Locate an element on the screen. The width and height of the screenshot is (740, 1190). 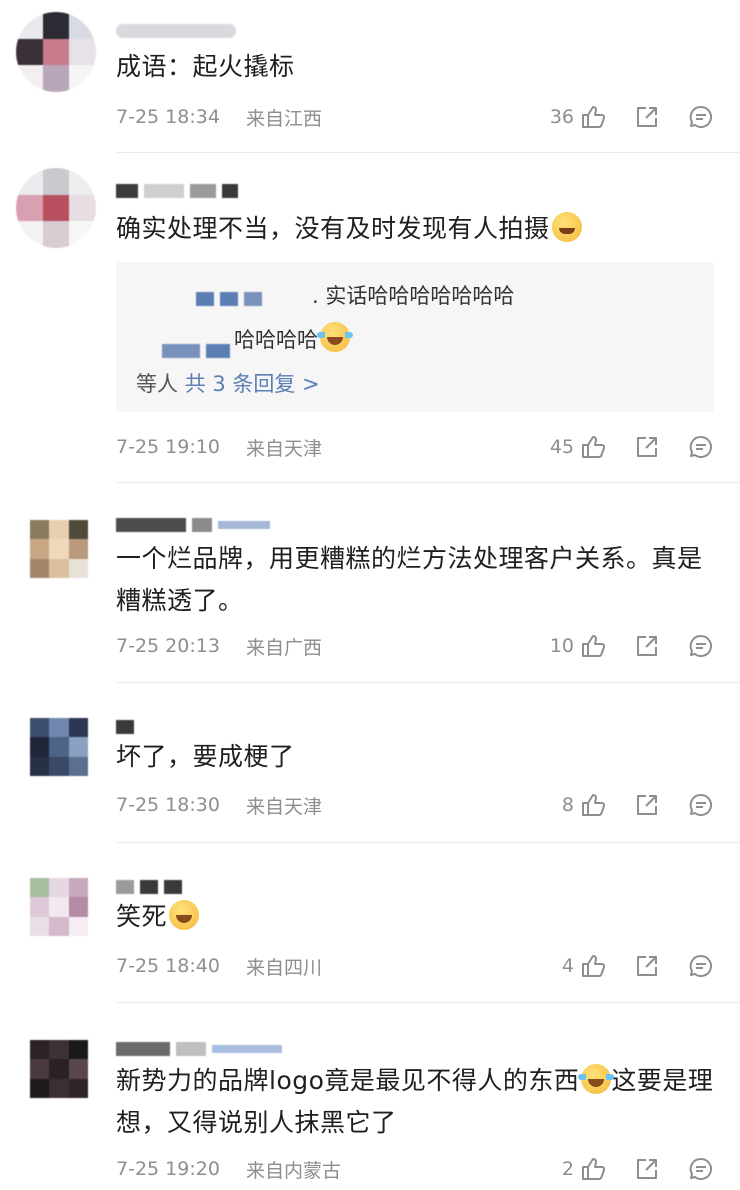
comment-text-content: 笑死 is located at coordinates (142, 916).